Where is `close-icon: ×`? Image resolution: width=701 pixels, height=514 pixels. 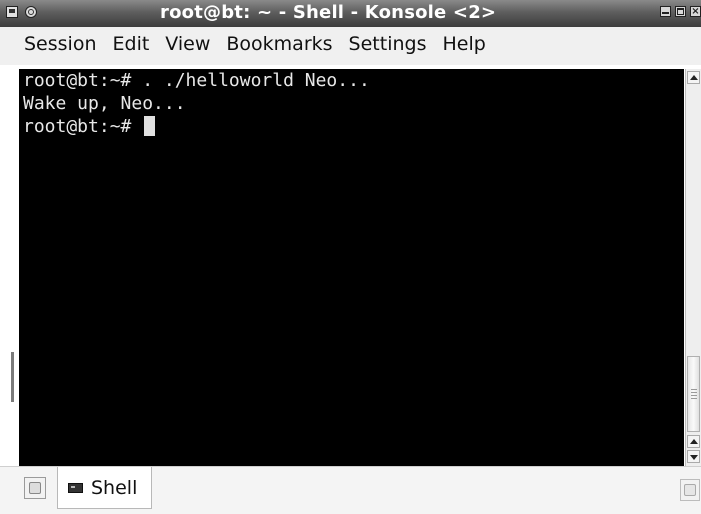
close-icon: × is located at coordinates (695, 11).